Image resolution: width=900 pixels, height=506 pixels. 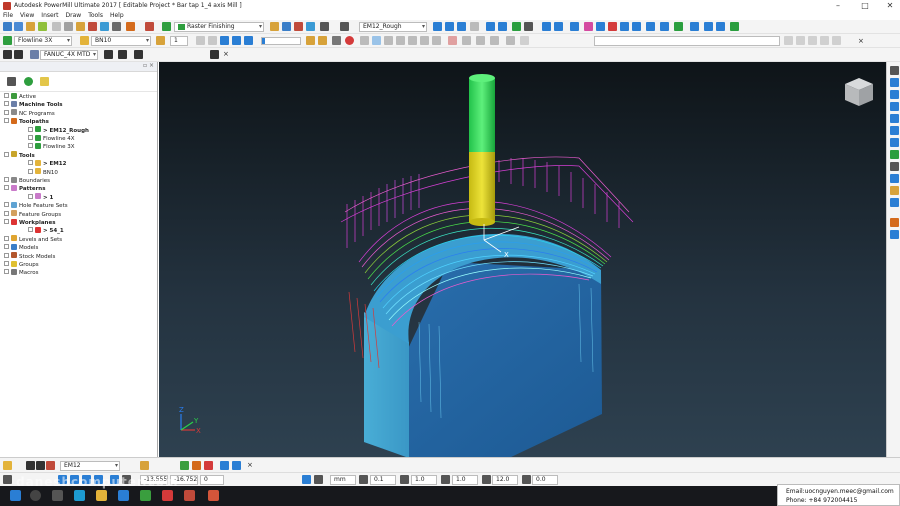 I want to click on toolpath-normals-icon, so click(x=502, y=26).